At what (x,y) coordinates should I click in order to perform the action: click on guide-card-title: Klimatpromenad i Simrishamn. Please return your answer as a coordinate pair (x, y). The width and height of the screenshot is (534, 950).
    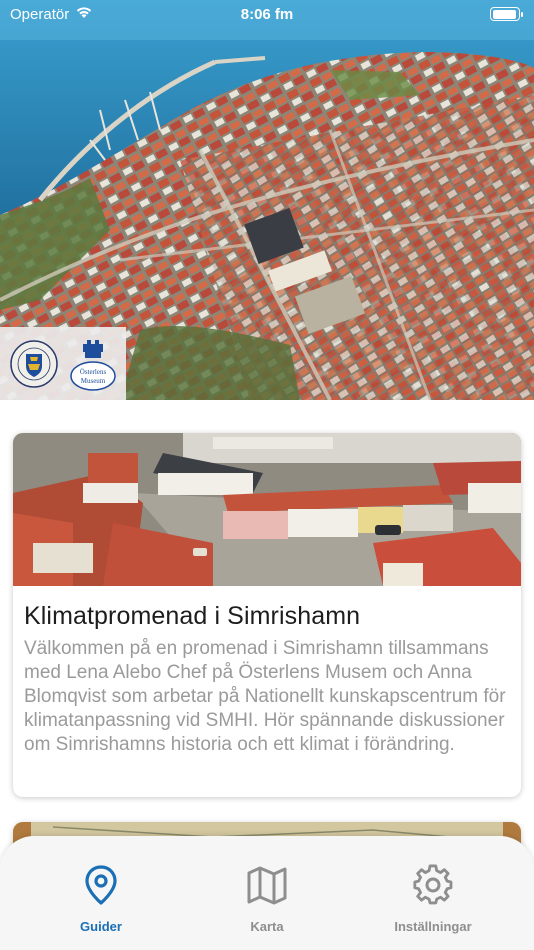
    Looking at the image, I should click on (192, 616).